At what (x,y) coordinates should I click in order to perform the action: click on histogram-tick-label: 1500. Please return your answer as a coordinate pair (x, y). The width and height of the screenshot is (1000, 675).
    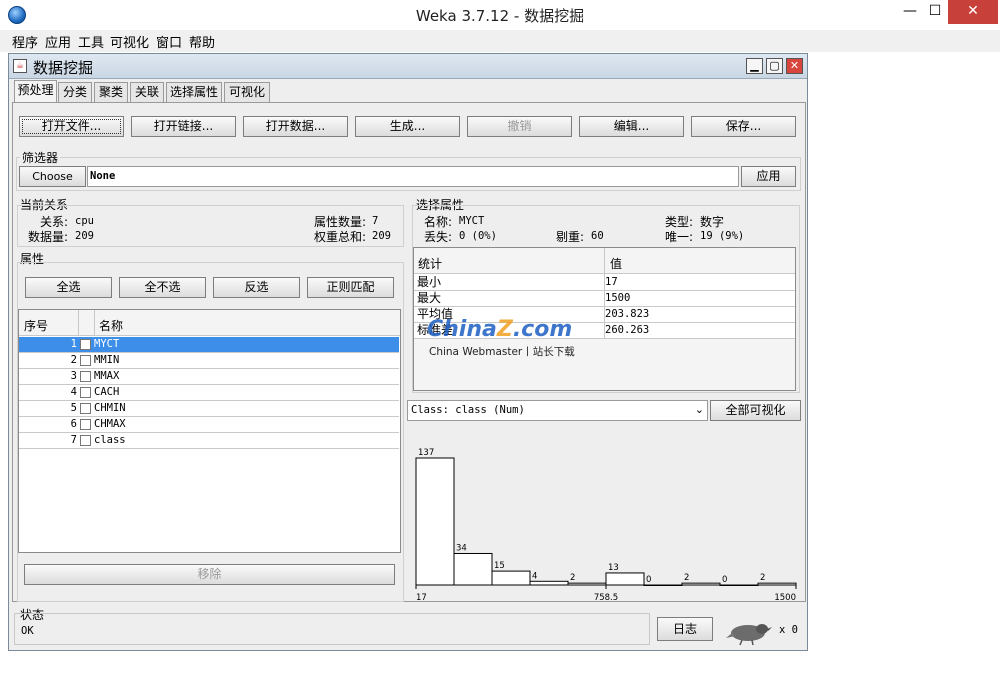
    Looking at the image, I should click on (785, 598).